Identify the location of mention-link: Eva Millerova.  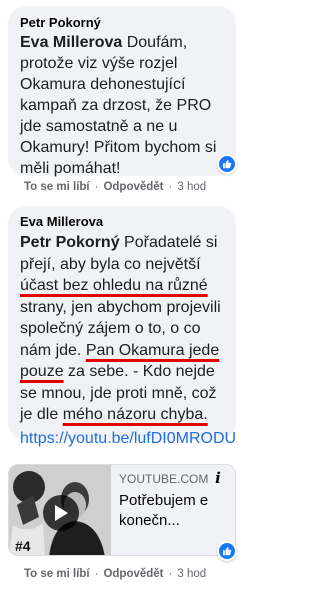
(71, 42).